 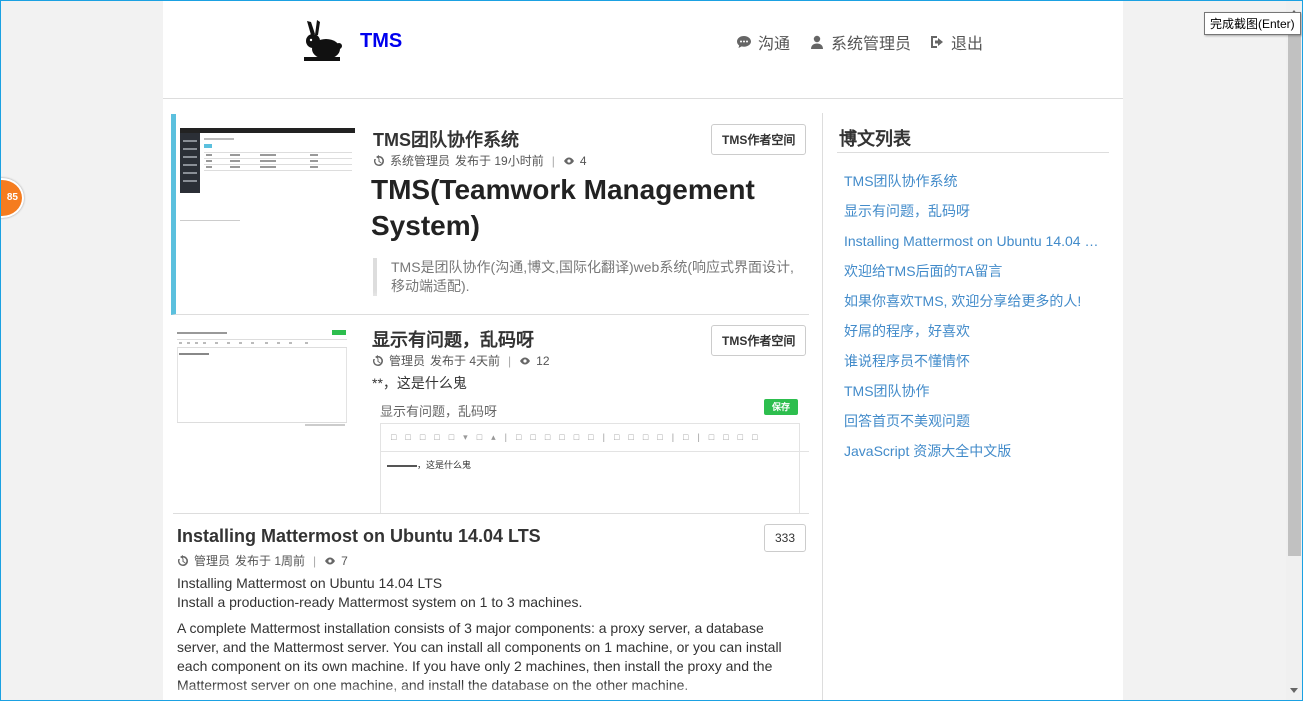 I want to click on nav-logout-label: 退出, so click(x=967, y=44).